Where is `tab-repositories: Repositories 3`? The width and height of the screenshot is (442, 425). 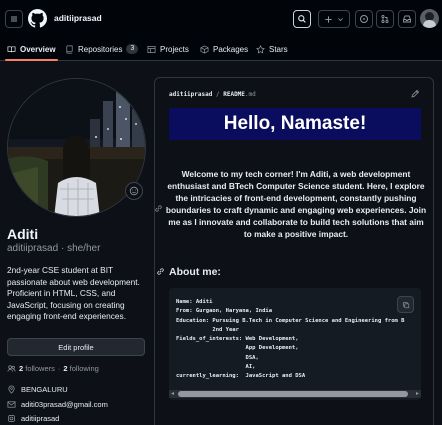
tab-repositories: Repositories 3 is located at coordinates (102, 49).